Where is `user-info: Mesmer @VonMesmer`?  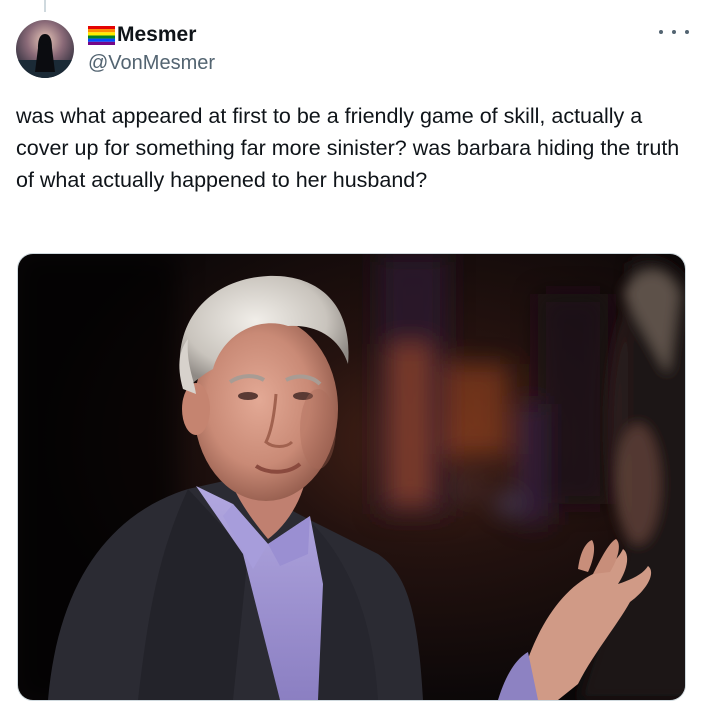 user-info: Mesmer @VonMesmer is located at coordinates (151, 48).